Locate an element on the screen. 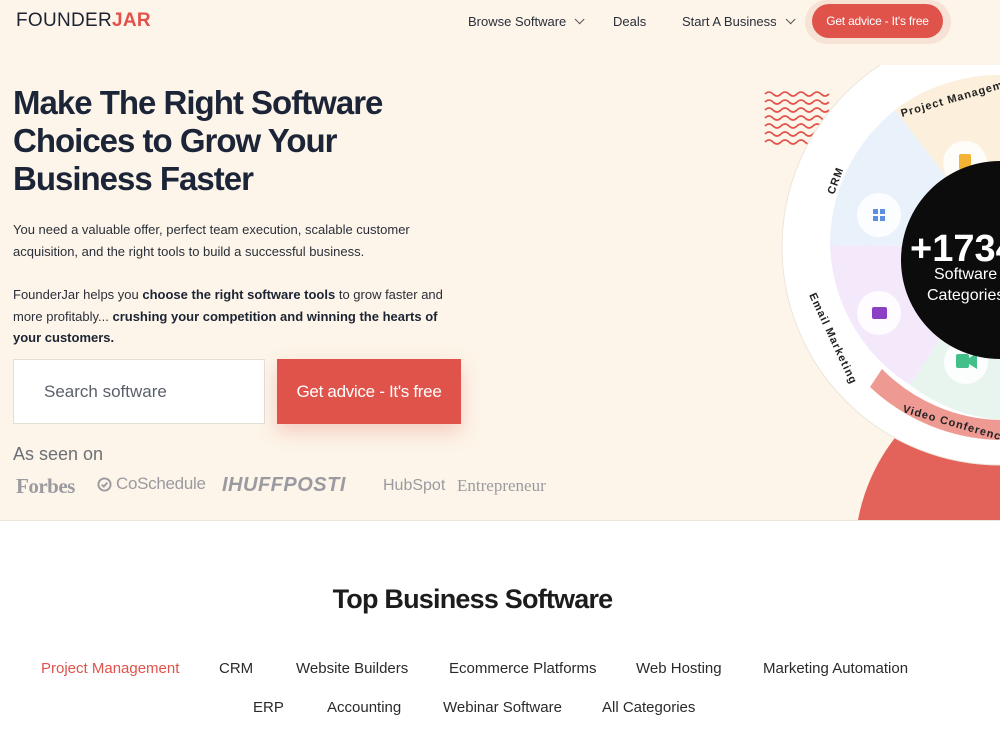 The height and width of the screenshot is (750, 1000). logo: FOUNDERJAR is located at coordinates (83, 21).